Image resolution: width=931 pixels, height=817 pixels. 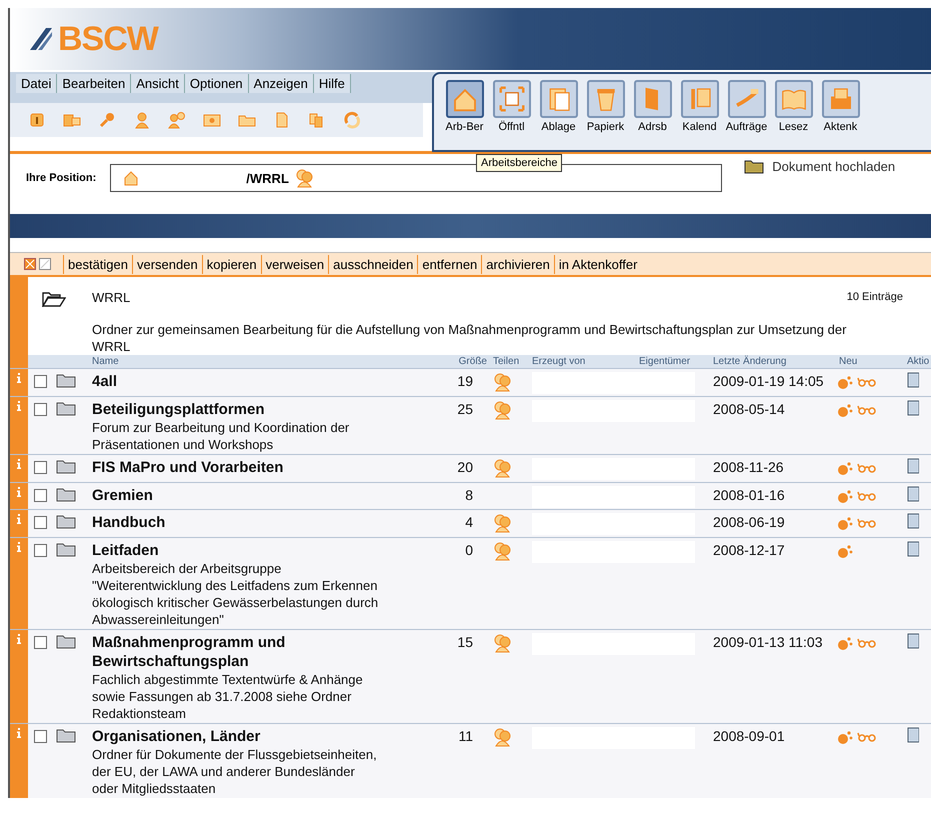 I want to click on breadcrumb-link: /WRRL, so click(x=267, y=178).